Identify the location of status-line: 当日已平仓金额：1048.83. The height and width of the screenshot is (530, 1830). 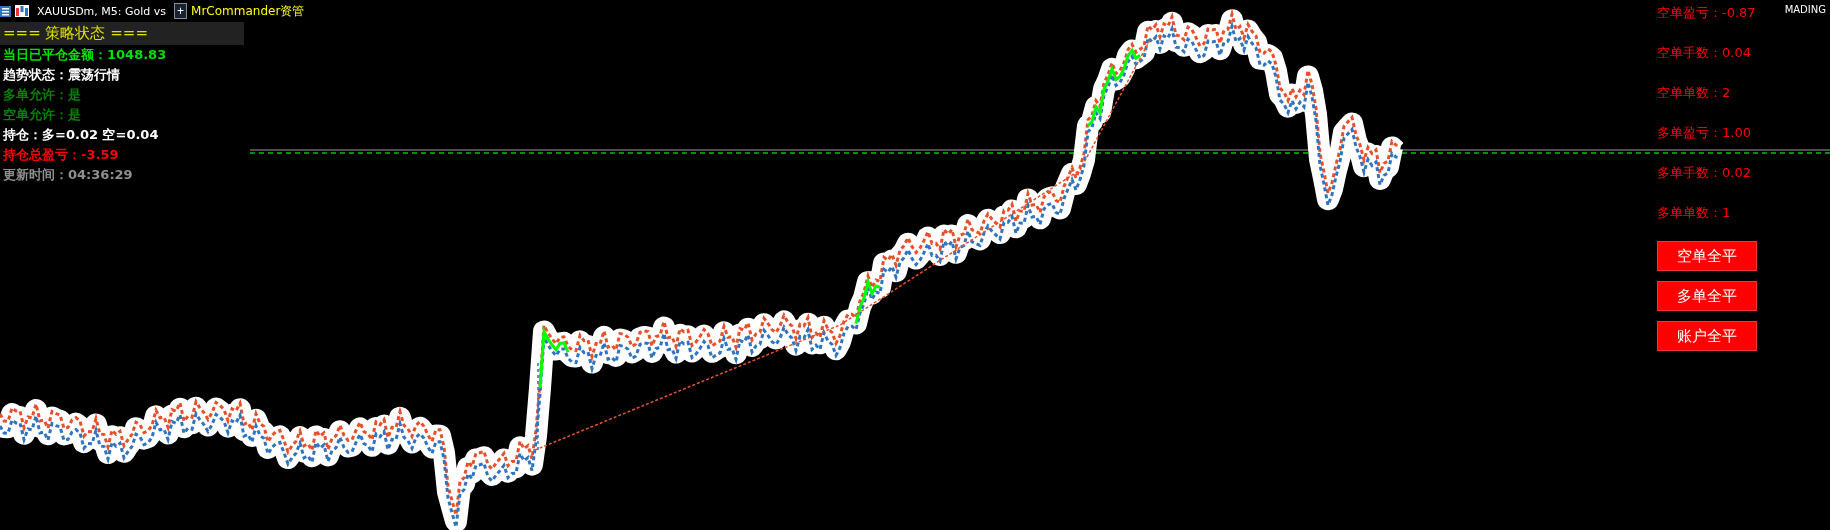
(85, 55).